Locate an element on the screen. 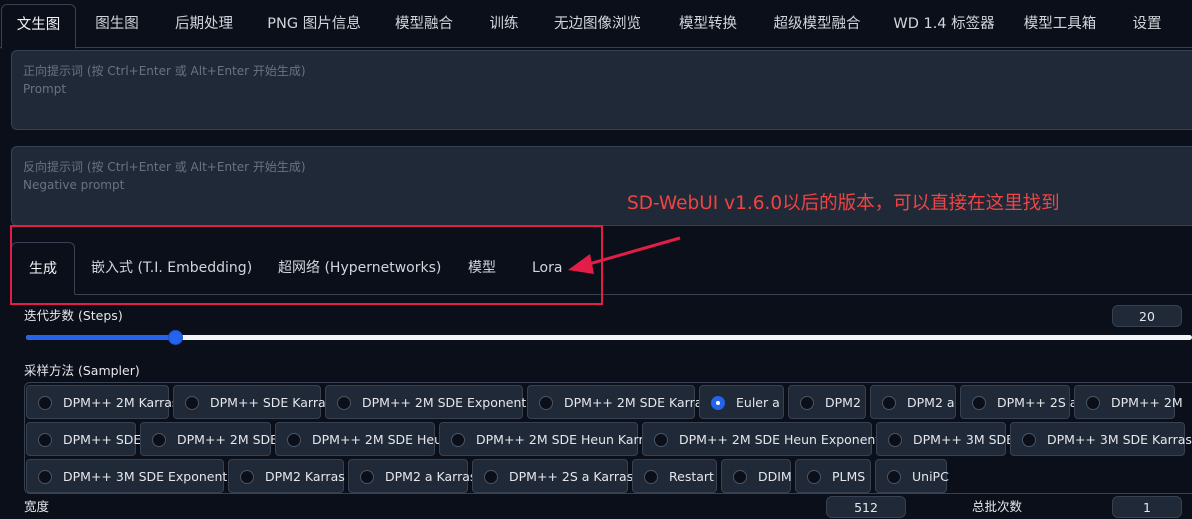  sampler-option-dpmpp-2m-karras: DPM++ 2M Karras is located at coordinates (102, 402).